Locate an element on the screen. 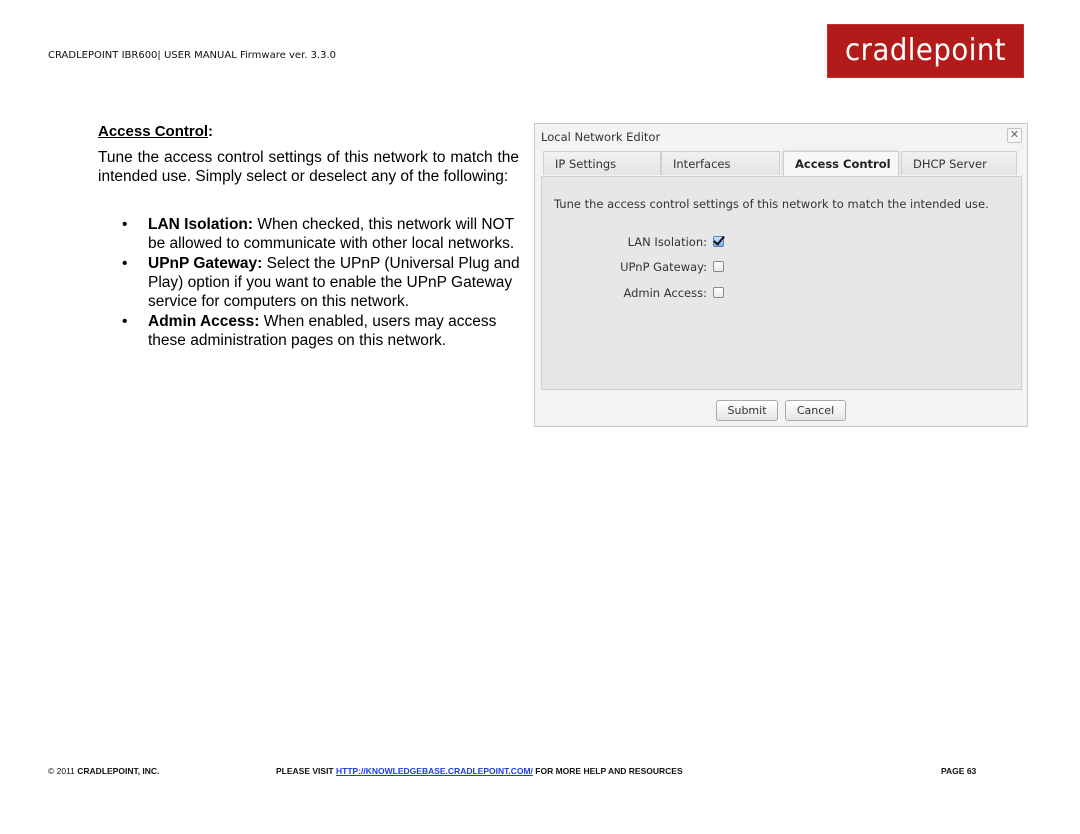  upnp-gateway-checkbox is located at coordinates (718, 266).